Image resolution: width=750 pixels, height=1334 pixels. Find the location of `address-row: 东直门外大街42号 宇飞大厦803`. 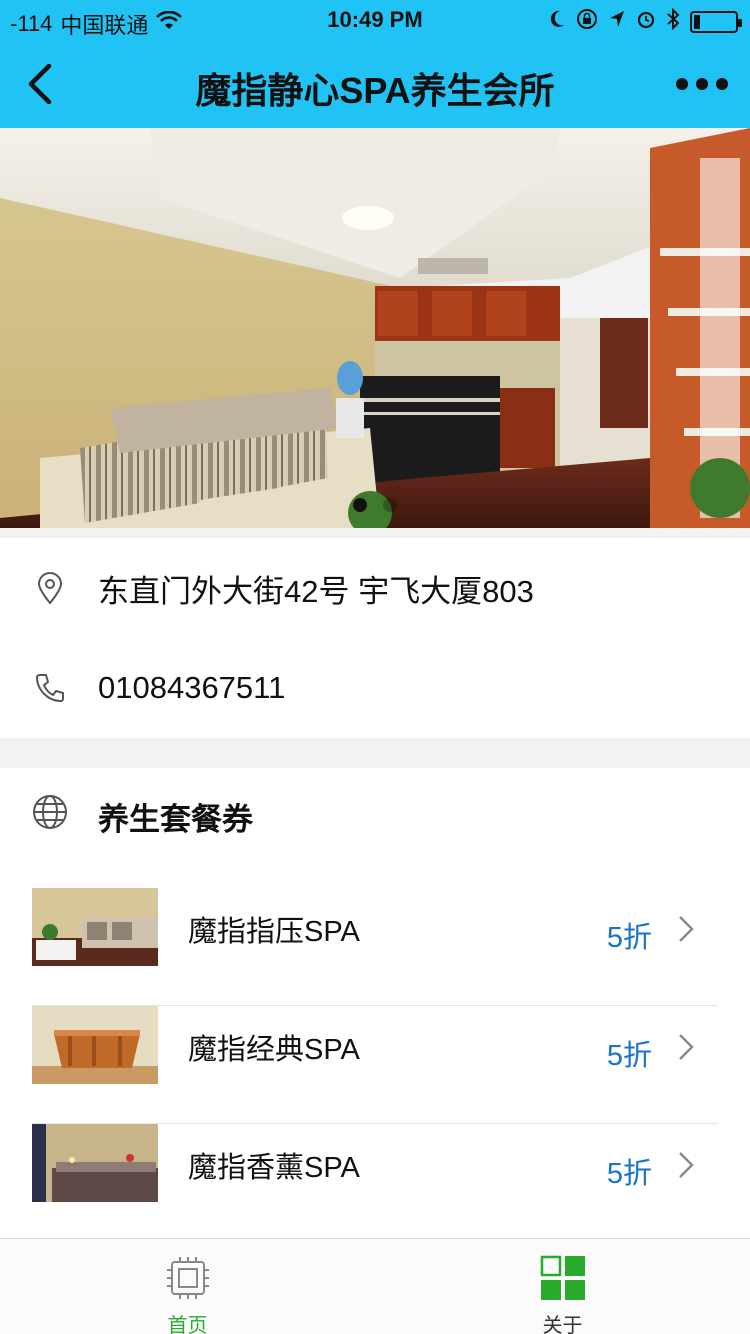

address-row: 东直门外大街42号 宇飞大厦803 is located at coordinates (375, 588).